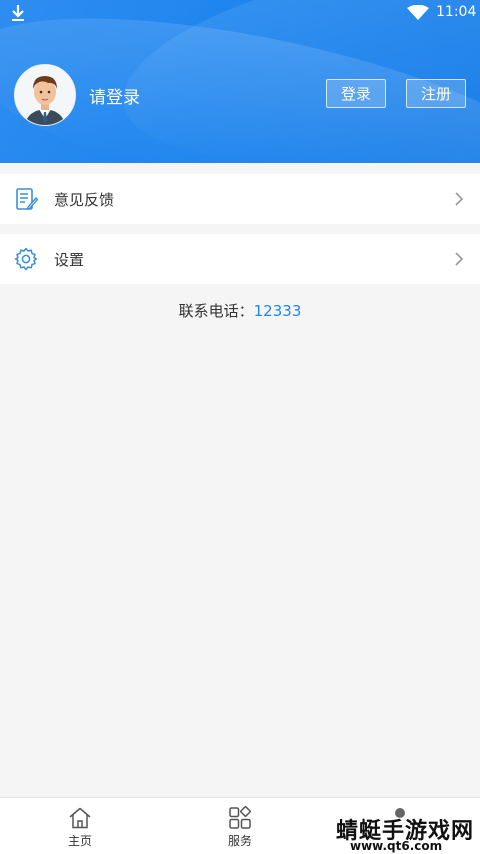 Image resolution: width=480 pixels, height=854 pixels. Describe the element at coordinates (396, 846) in the screenshot. I see `watermark-url: www.qt6.com` at that location.